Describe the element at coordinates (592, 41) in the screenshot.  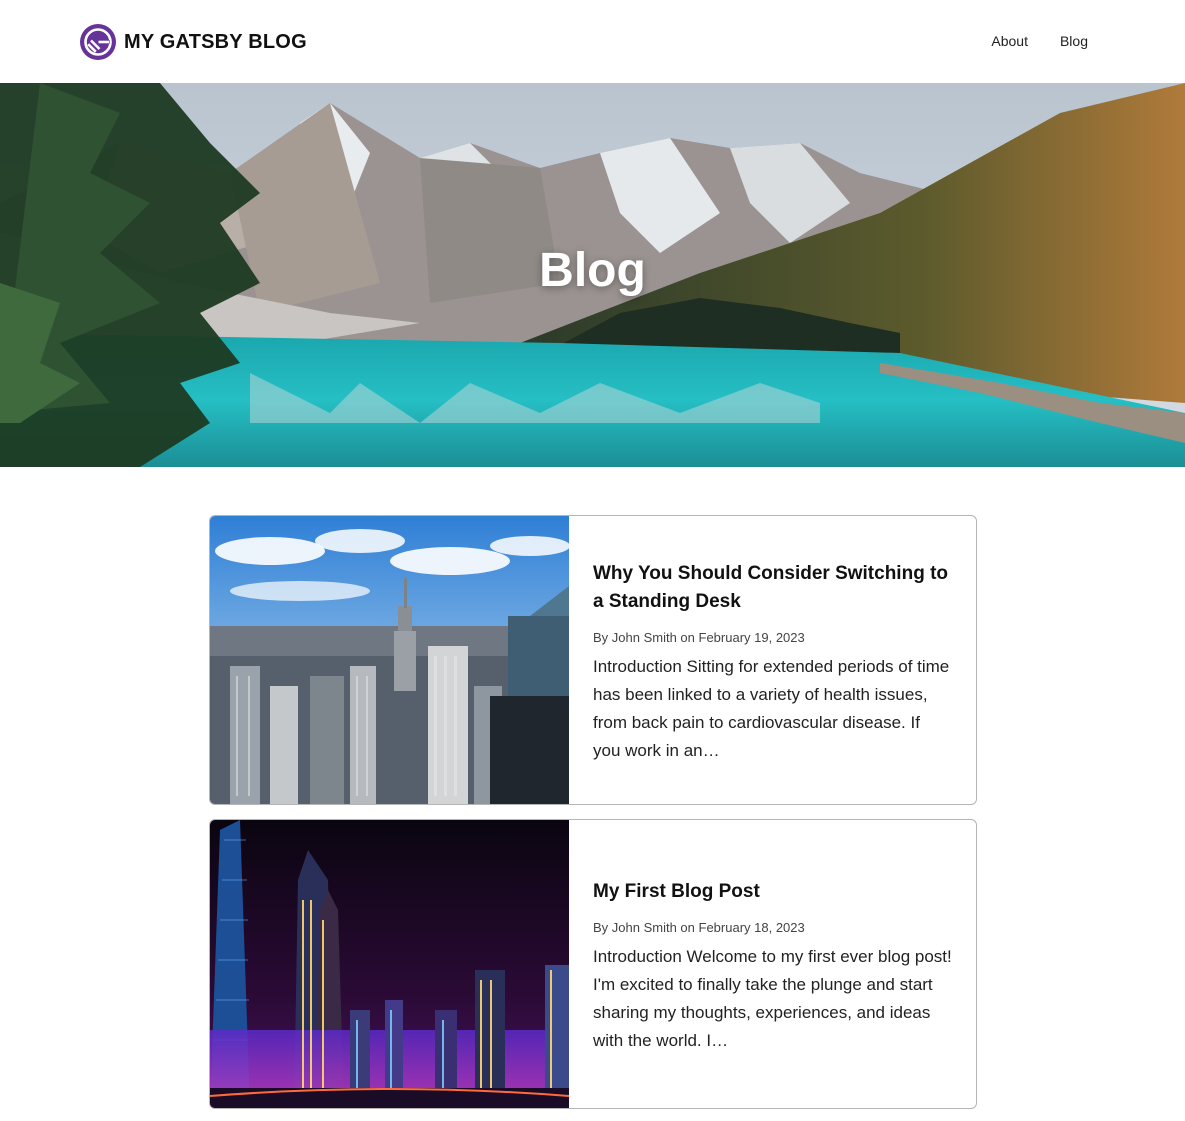
I see `site-header: MY GATSBY BLOG About Blog` at that location.